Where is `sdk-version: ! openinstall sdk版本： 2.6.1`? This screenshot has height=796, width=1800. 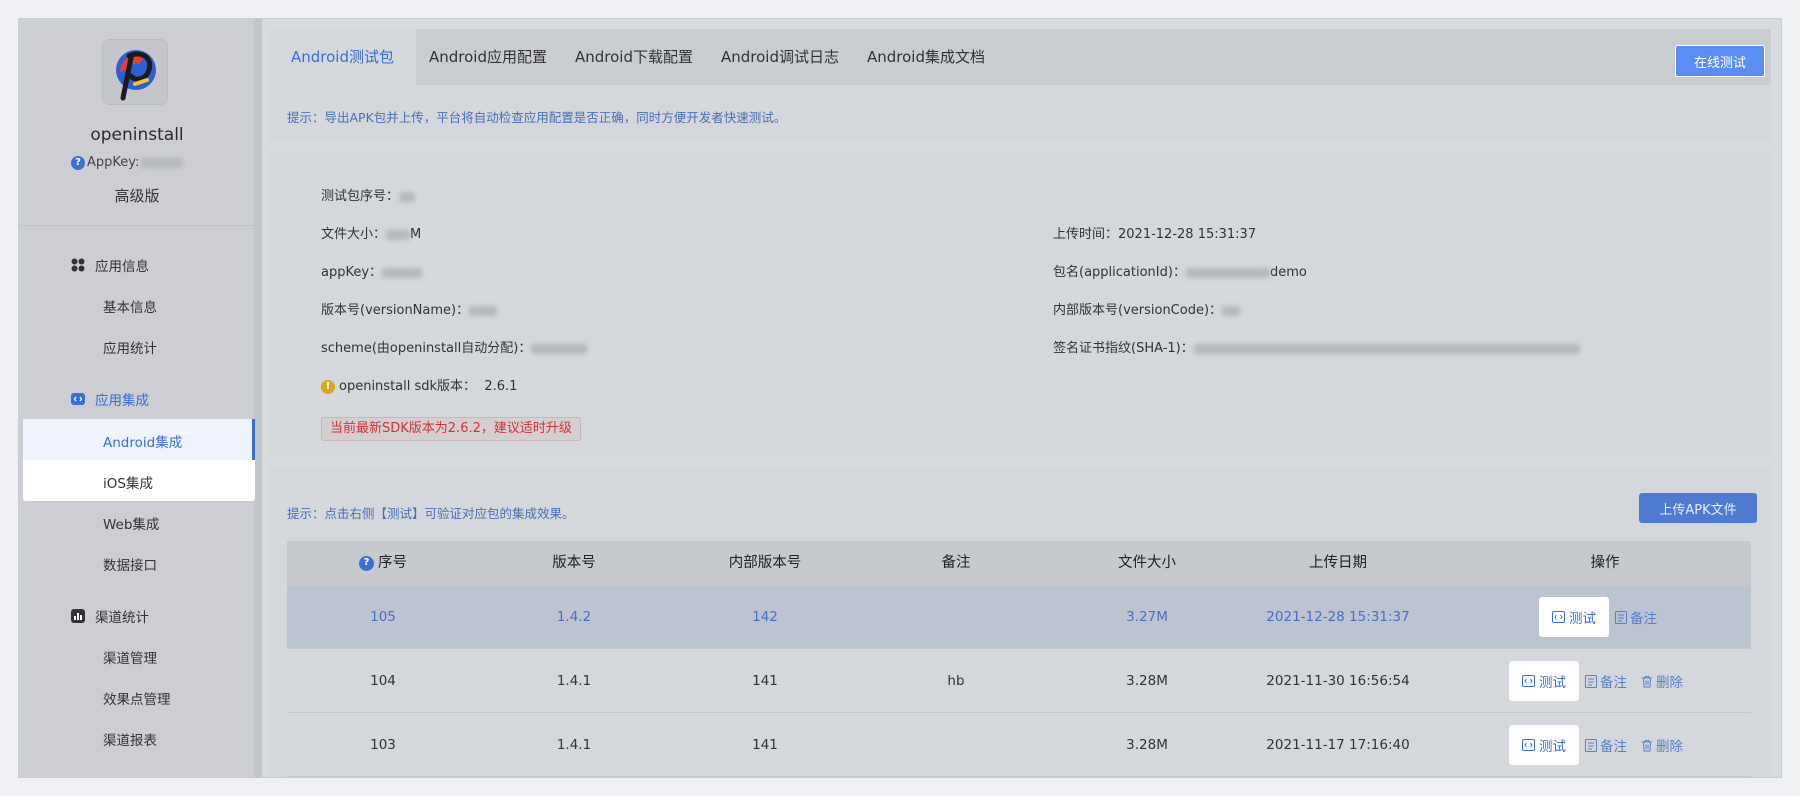
sdk-version: ! openinstall sdk版本： 2.6.1 is located at coordinates (419, 384).